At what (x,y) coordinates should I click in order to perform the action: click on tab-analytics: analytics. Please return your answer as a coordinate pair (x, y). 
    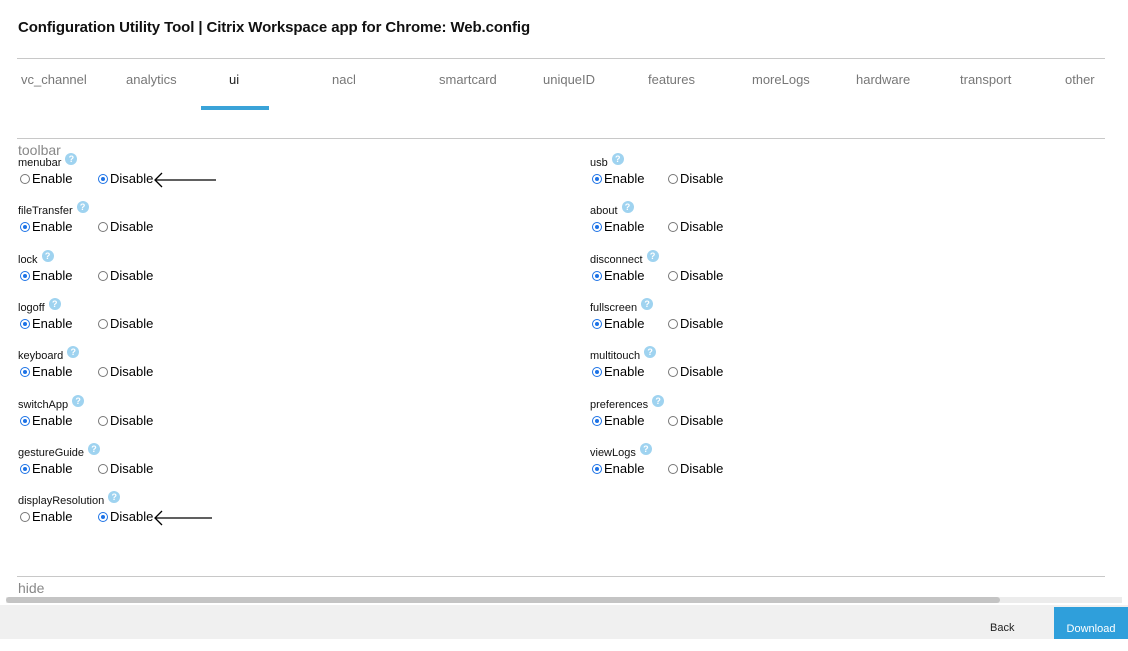
    Looking at the image, I should click on (151, 79).